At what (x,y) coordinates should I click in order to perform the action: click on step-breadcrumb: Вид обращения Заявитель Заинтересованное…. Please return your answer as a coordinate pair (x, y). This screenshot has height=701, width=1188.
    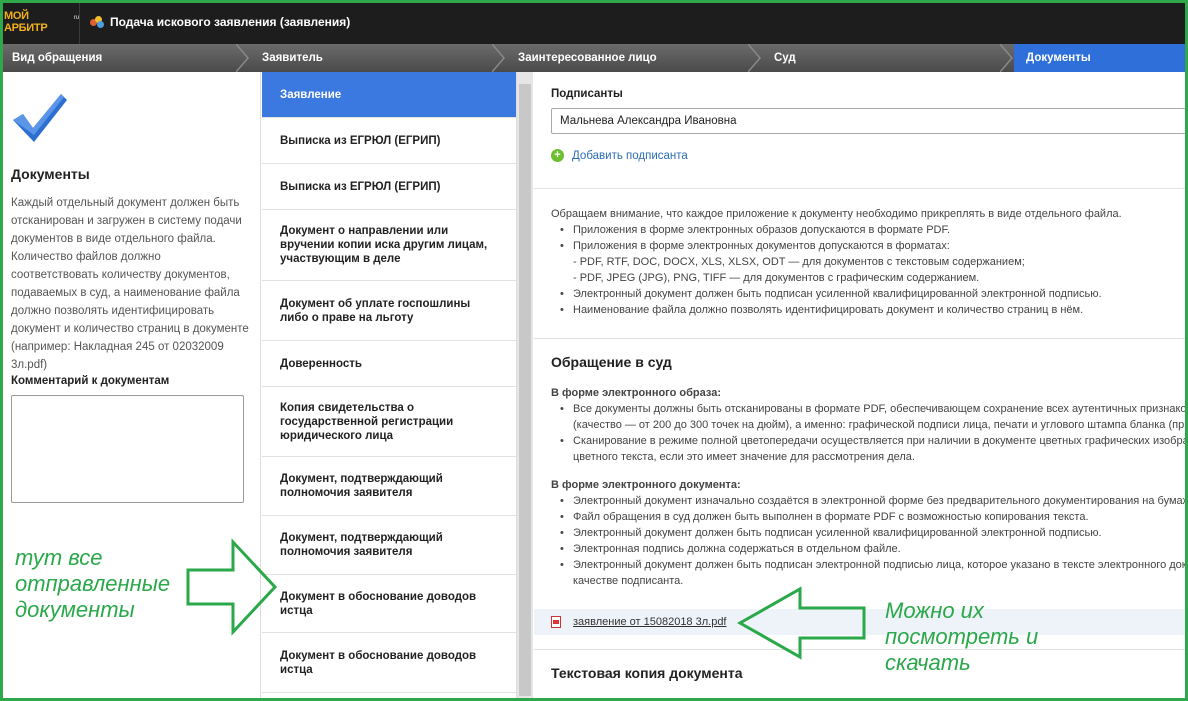
    Looking at the image, I should click on (594, 58).